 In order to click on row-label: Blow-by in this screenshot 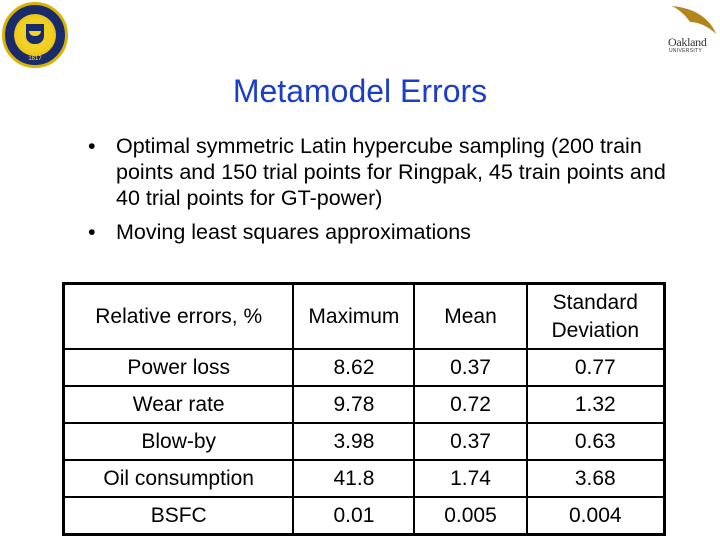, I will do `click(178, 442)`.